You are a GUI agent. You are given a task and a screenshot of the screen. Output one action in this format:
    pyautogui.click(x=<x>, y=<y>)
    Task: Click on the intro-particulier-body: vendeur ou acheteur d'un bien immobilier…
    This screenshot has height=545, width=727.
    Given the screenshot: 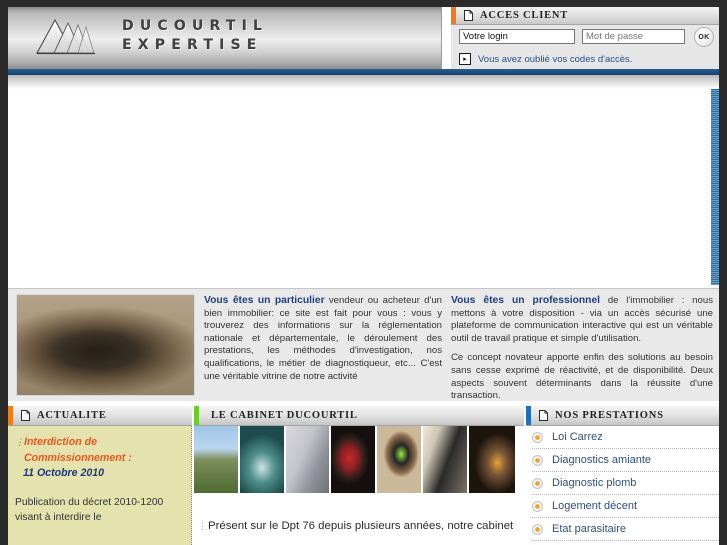 What is the action you would take?
    pyautogui.click(x=323, y=338)
    